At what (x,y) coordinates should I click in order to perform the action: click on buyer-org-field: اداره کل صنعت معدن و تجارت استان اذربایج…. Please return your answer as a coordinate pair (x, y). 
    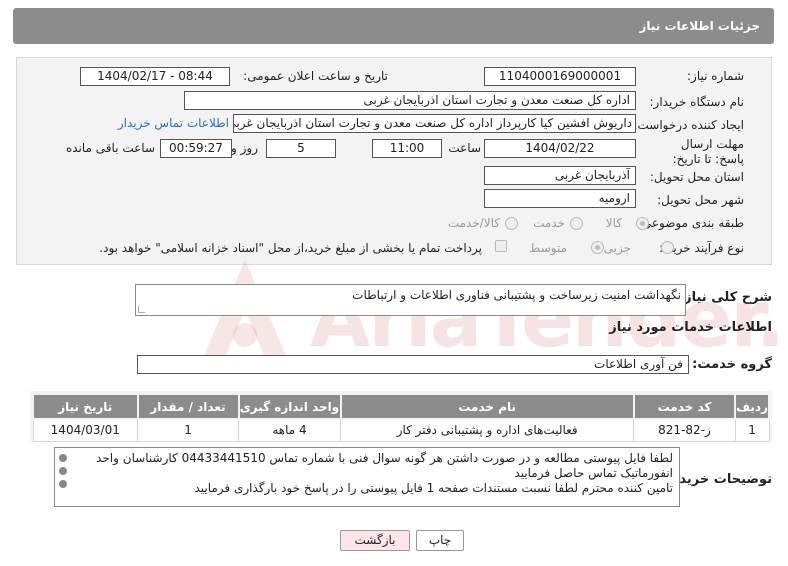
    Looking at the image, I should click on (410, 100).